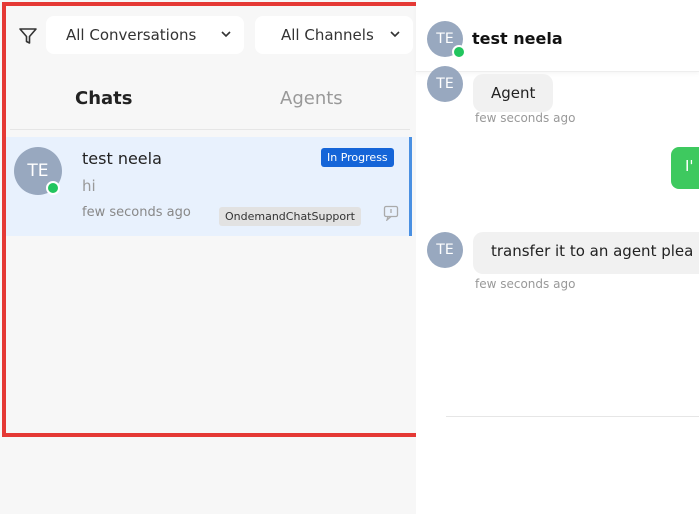  I want to click on incoming-message: Agent, so click(513, 93).